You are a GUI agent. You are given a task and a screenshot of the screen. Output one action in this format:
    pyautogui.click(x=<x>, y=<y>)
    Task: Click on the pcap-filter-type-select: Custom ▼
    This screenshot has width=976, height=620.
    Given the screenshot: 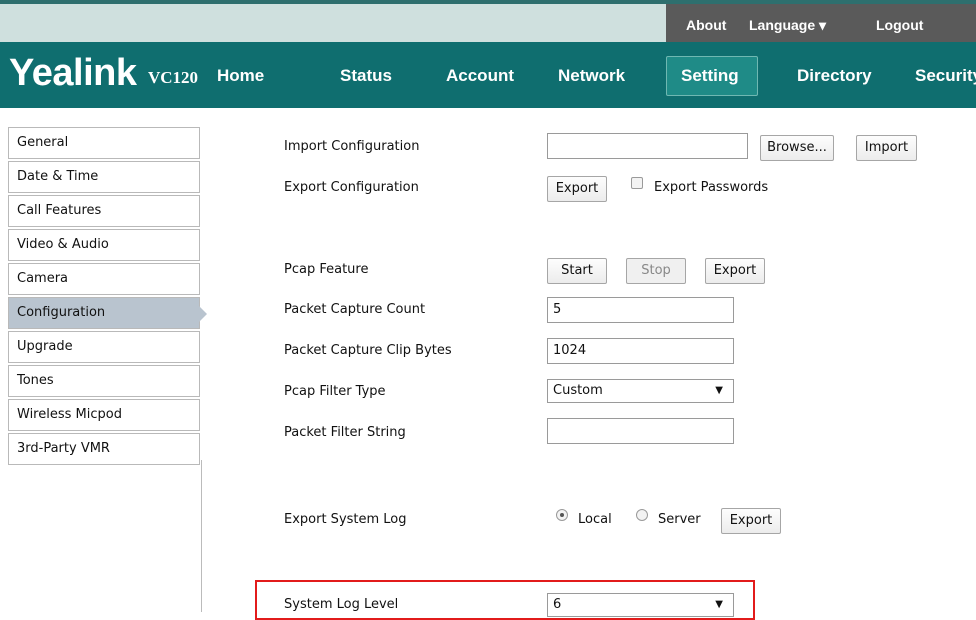 What is the action you would take?
    pyautogui.click(x=640, y=391)
    